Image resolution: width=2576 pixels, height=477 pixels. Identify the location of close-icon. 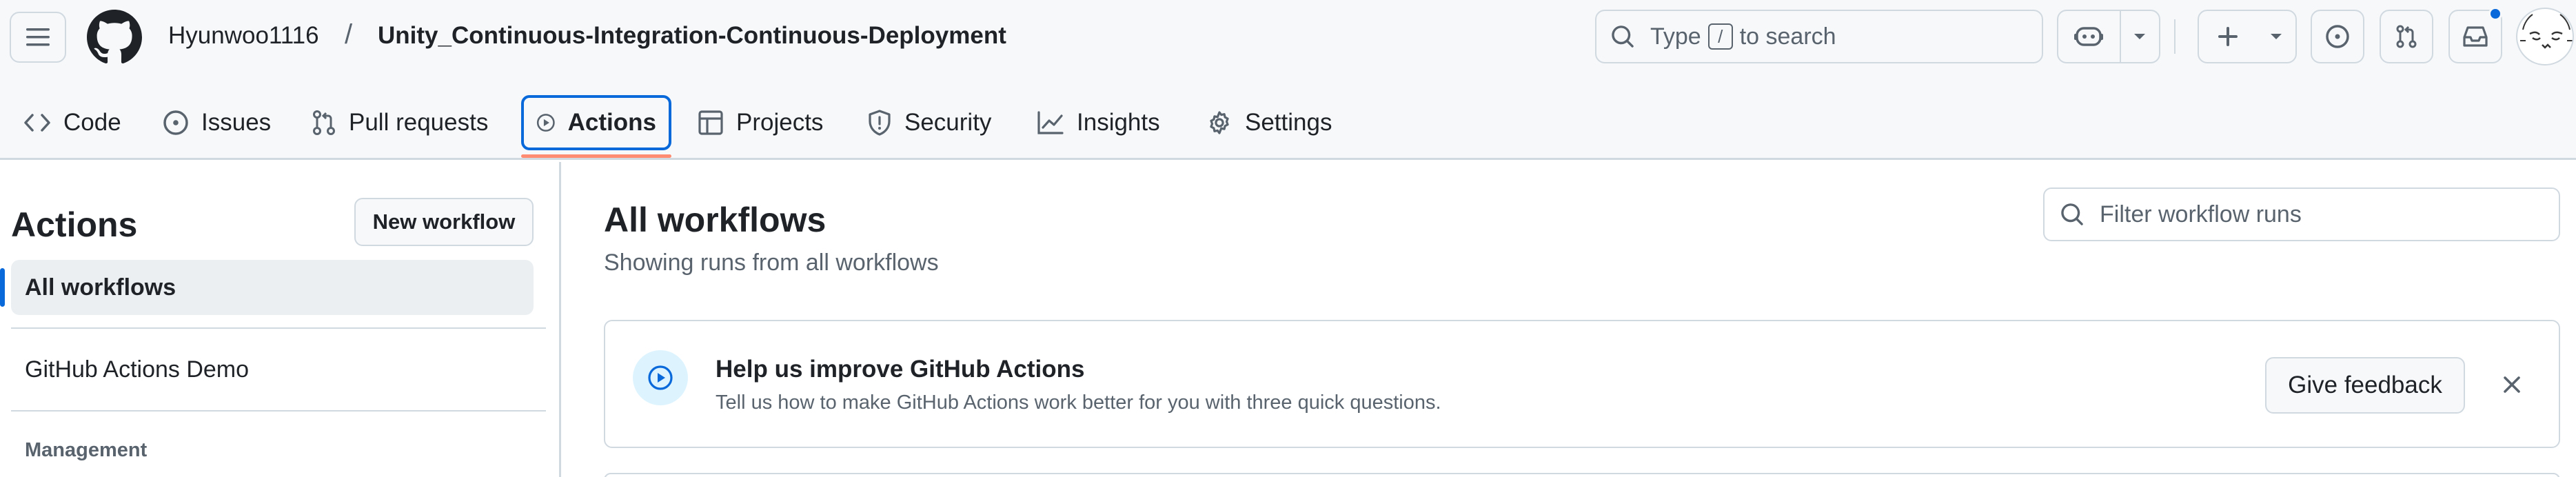
(2512, 384).